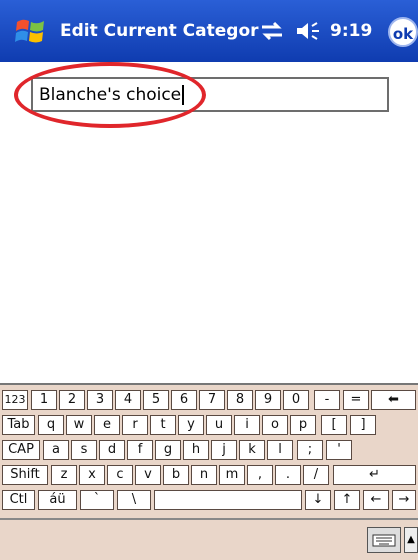 Image resolution: width=418 pixels, height=560 pixels. Describe the element at coordinates (100, 400) in the screenshot. I see `key: 3` at that location.